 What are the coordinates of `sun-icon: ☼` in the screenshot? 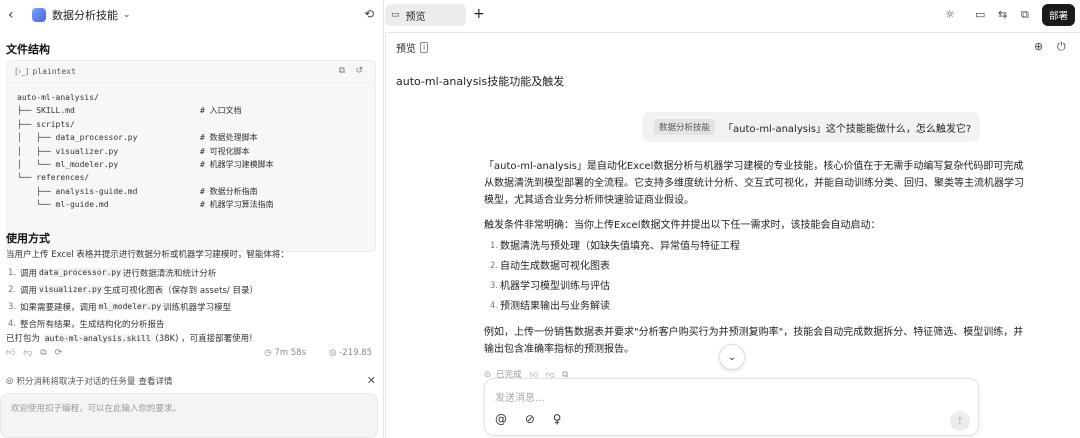 It's located at (950, 14).